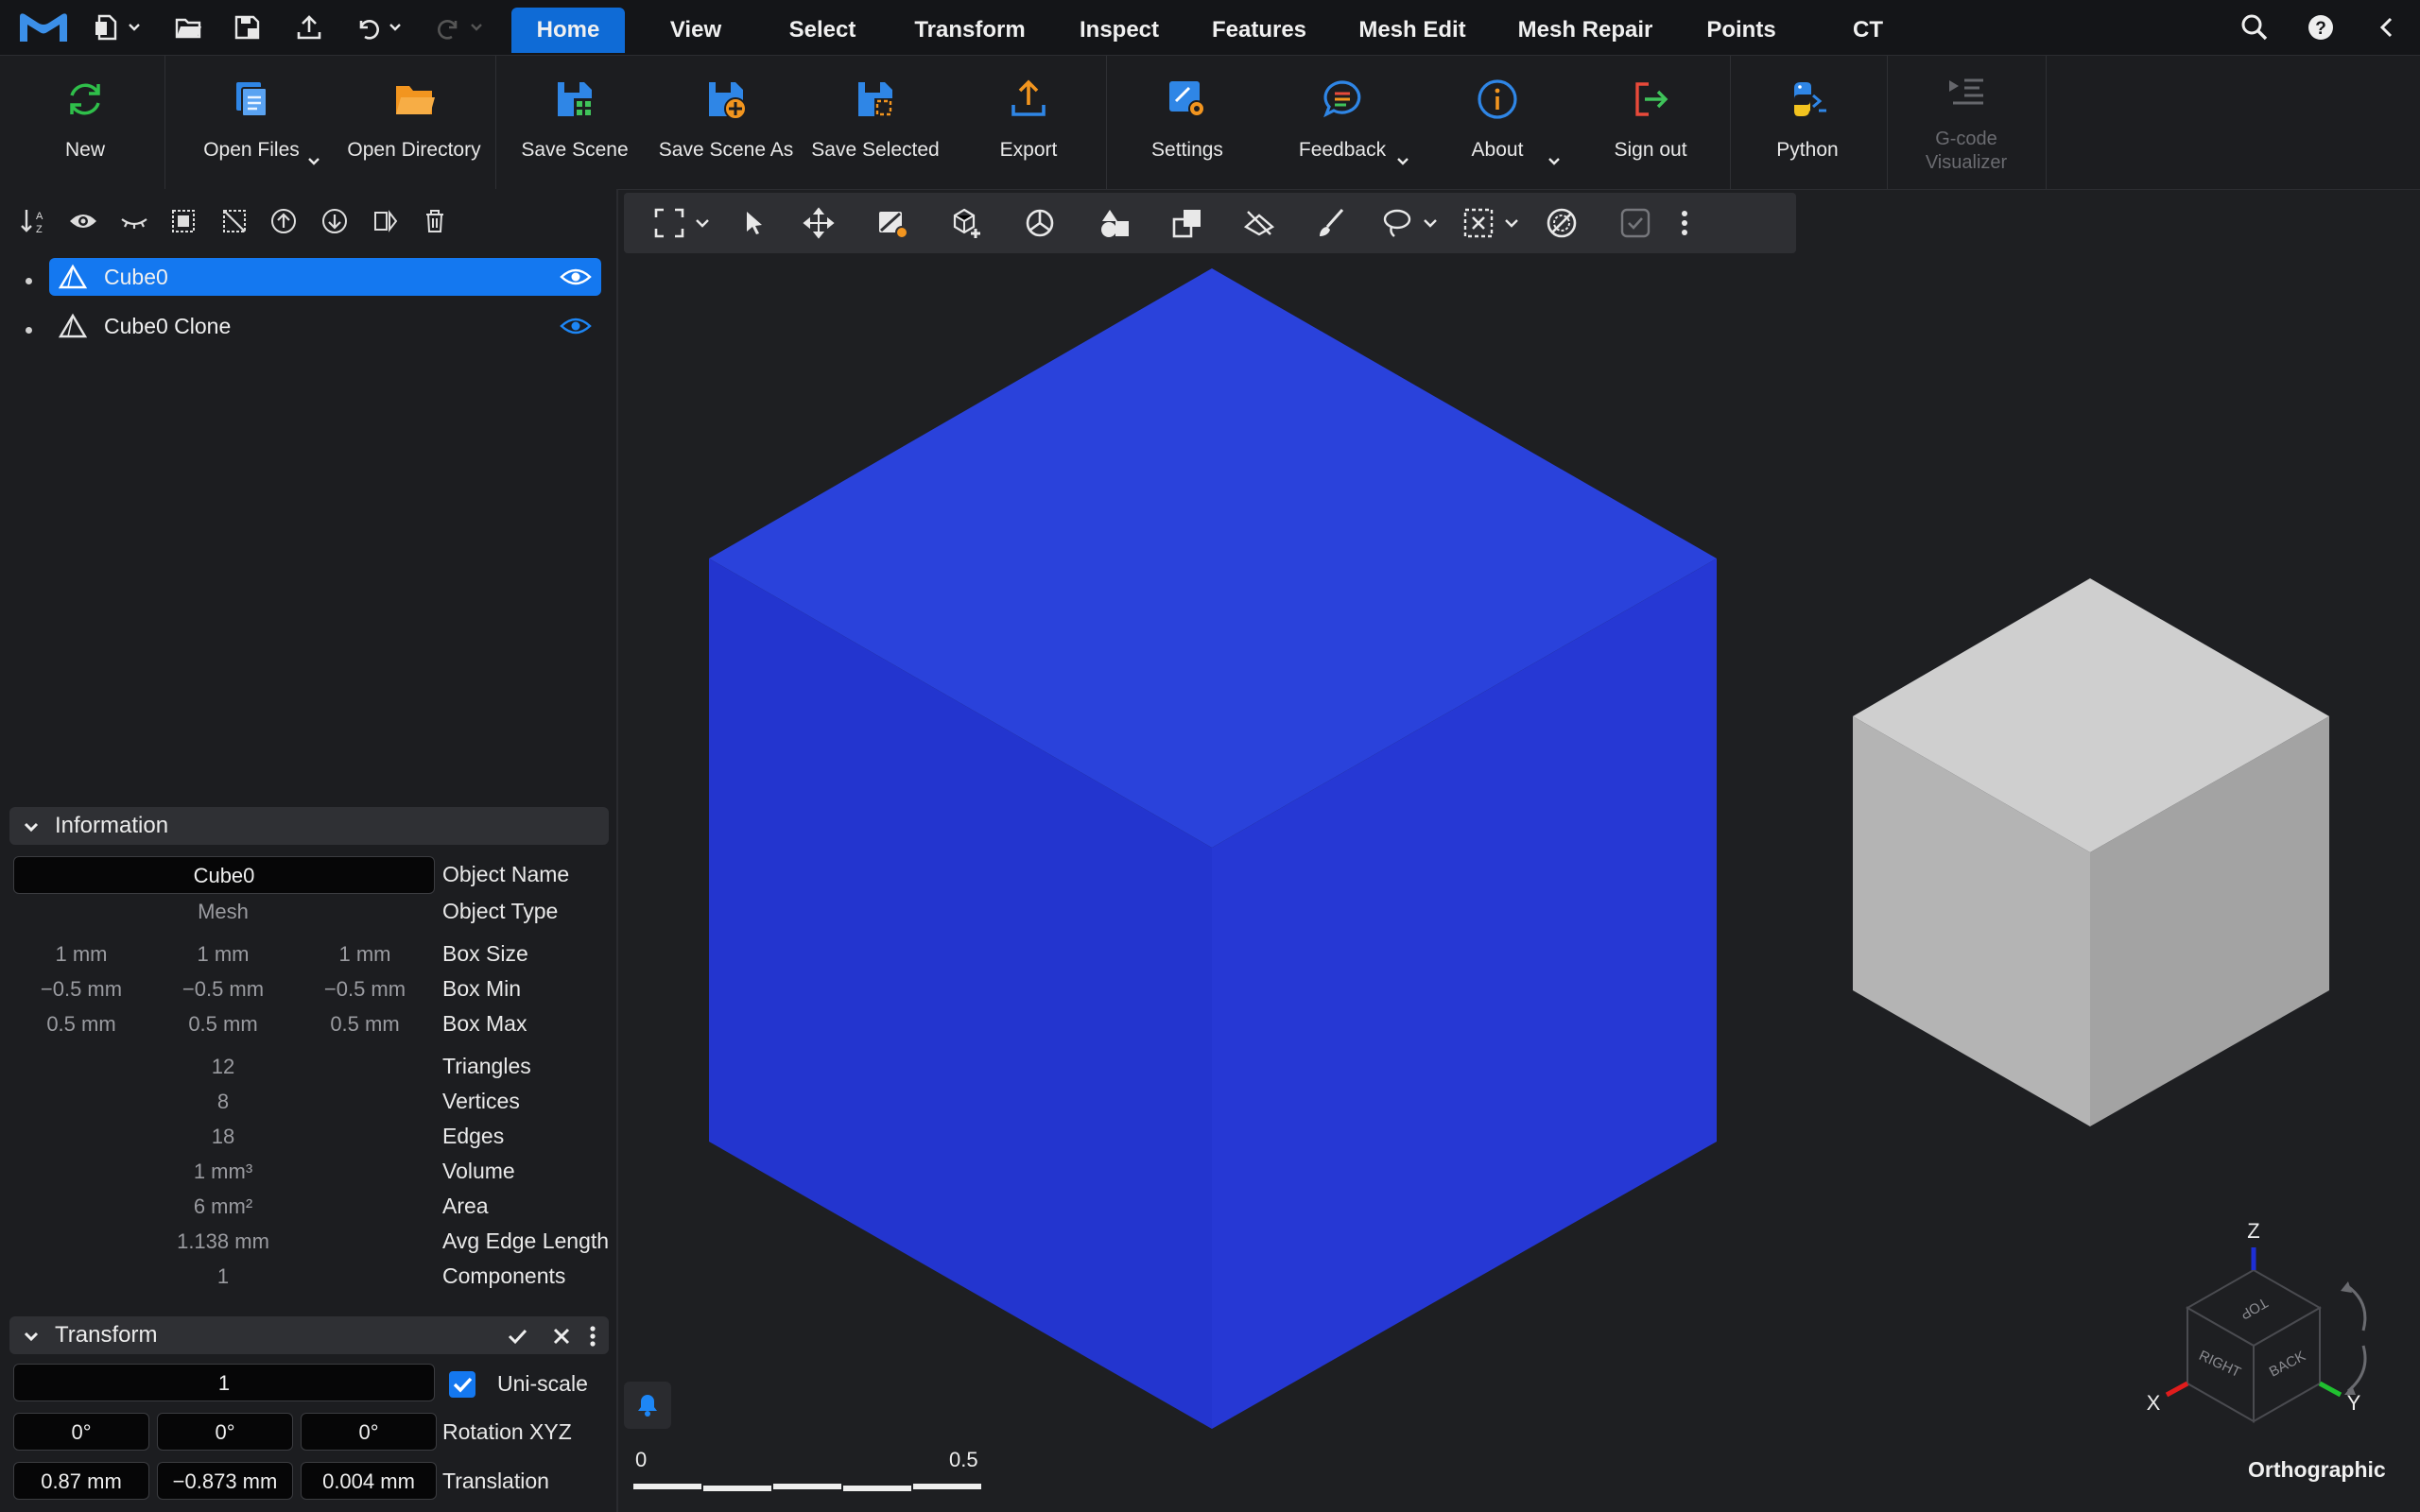 The width and height of the screenshot is (2420, 1512). What do you see at coordinates (1412, 30) in the screenshot?
I see `tab-mesh-edit: Mesh Edit` at bounding box center [1412, 30].